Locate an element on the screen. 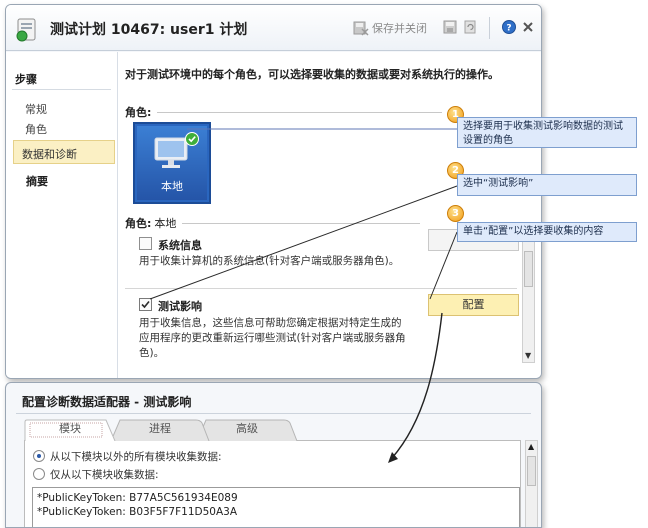 This screenshot has height=528, width=648. test-plan-icon is located at coordinates (26, 30).